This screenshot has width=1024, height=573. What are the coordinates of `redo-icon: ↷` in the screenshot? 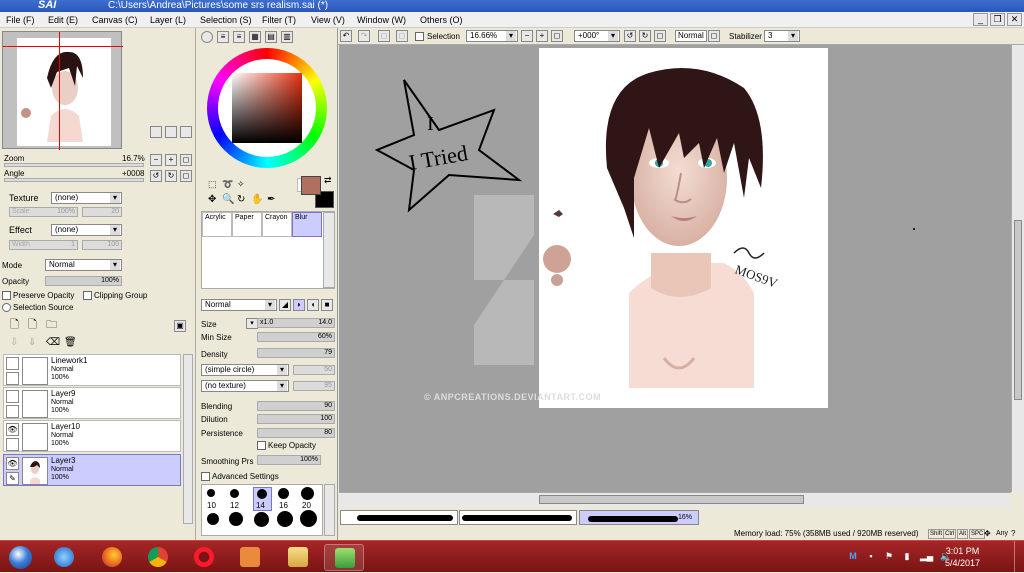 It's located at (364, 36).